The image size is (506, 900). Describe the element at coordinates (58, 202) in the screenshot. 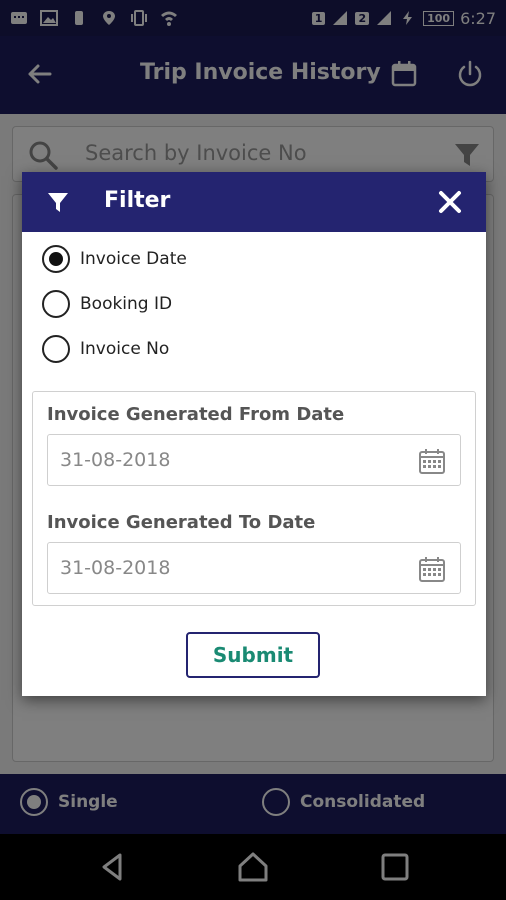

I see `filter-icon` at that location.